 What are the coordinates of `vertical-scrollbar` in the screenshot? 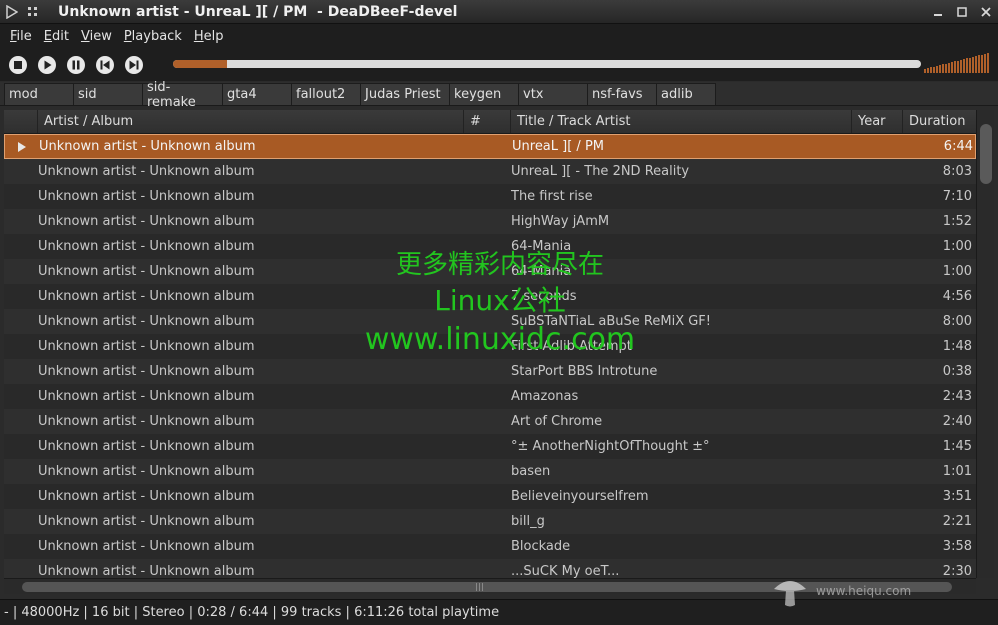 It's located at (985, 344).